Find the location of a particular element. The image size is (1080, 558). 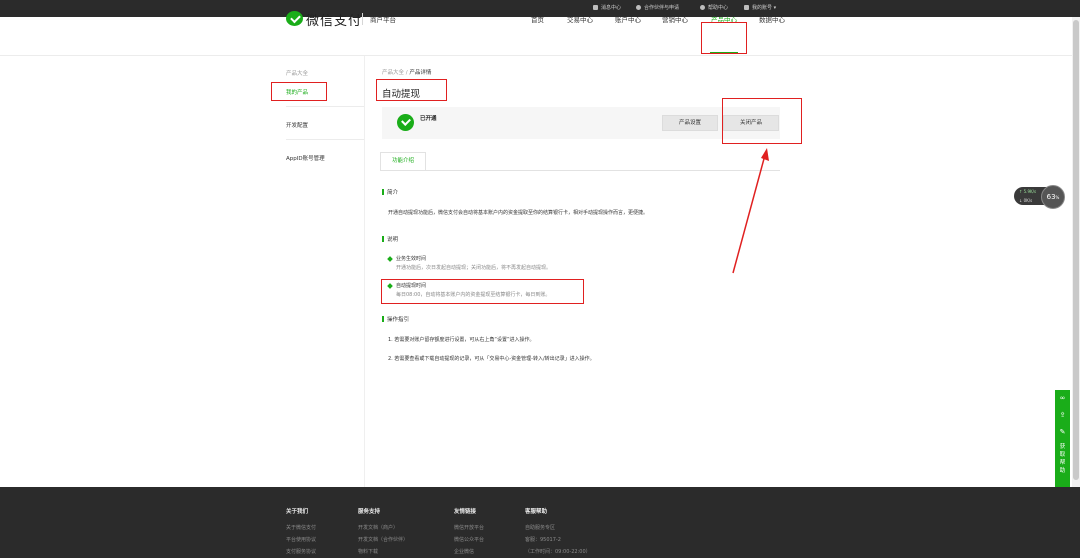

footer-heading: 客服帮助 is located at coordinates (536, 512).